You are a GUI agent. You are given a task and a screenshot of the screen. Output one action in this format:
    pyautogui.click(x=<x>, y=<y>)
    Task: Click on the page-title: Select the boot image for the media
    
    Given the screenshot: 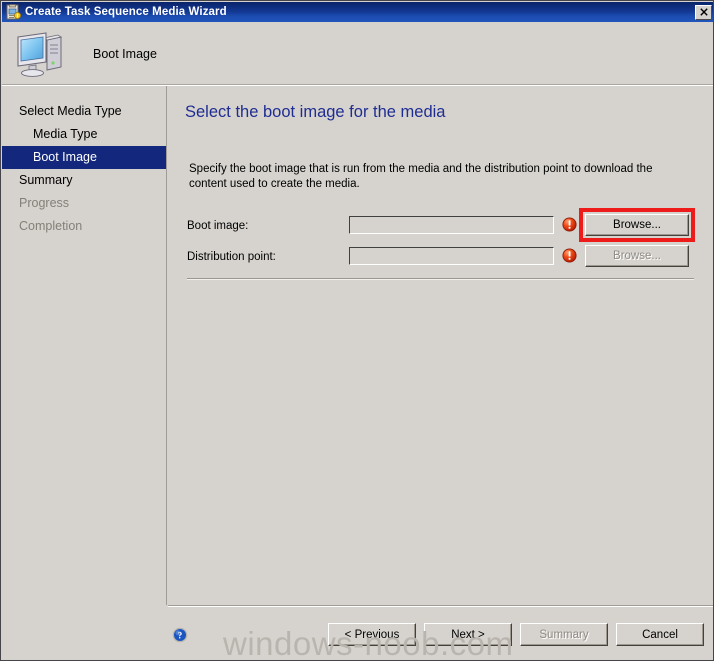 What is the action you would take?
    pyautogui.click(x=315, y=112)
    